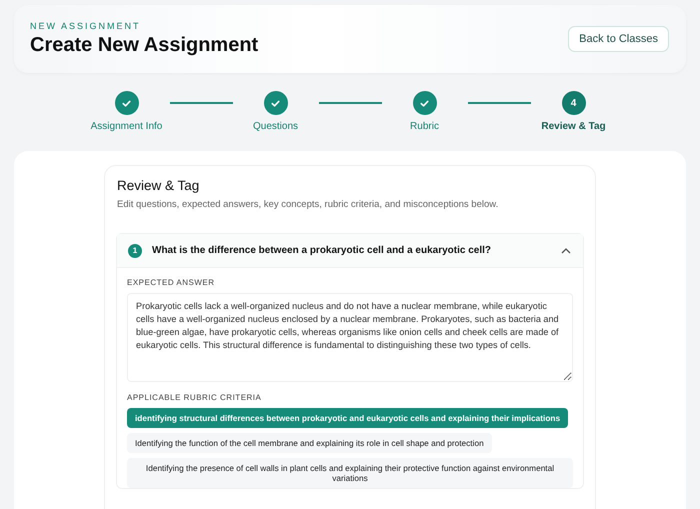 This screenshot has width=700, height=509. Describe the element at coordinates (573, 126) in the screenshot. I see `step-label: Review & Tag` at that location.